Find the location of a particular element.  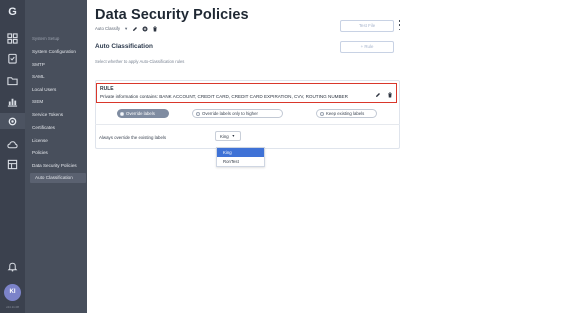

clipboard-icon is located at coordinates (12, 58).